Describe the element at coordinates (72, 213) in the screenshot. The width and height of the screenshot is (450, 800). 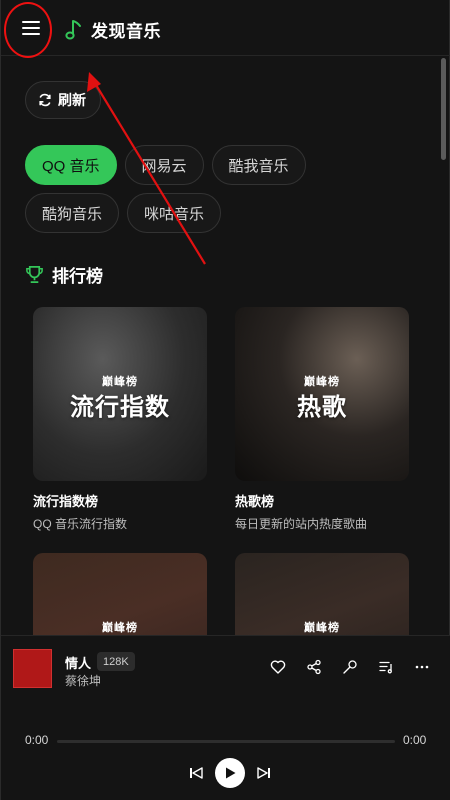
I see `source-tab-kugou: 酷狗音乐` at that location.